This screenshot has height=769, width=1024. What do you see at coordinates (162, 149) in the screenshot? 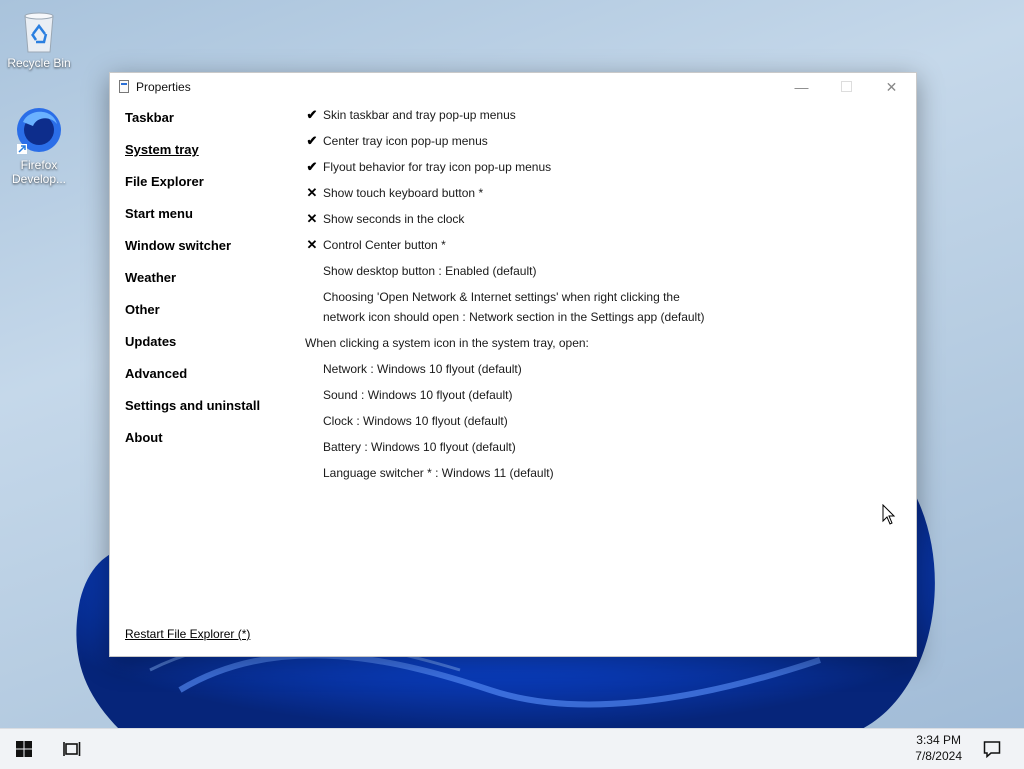
I see `nav-item-system-tray: System tray` at bounding box center [162, 149].